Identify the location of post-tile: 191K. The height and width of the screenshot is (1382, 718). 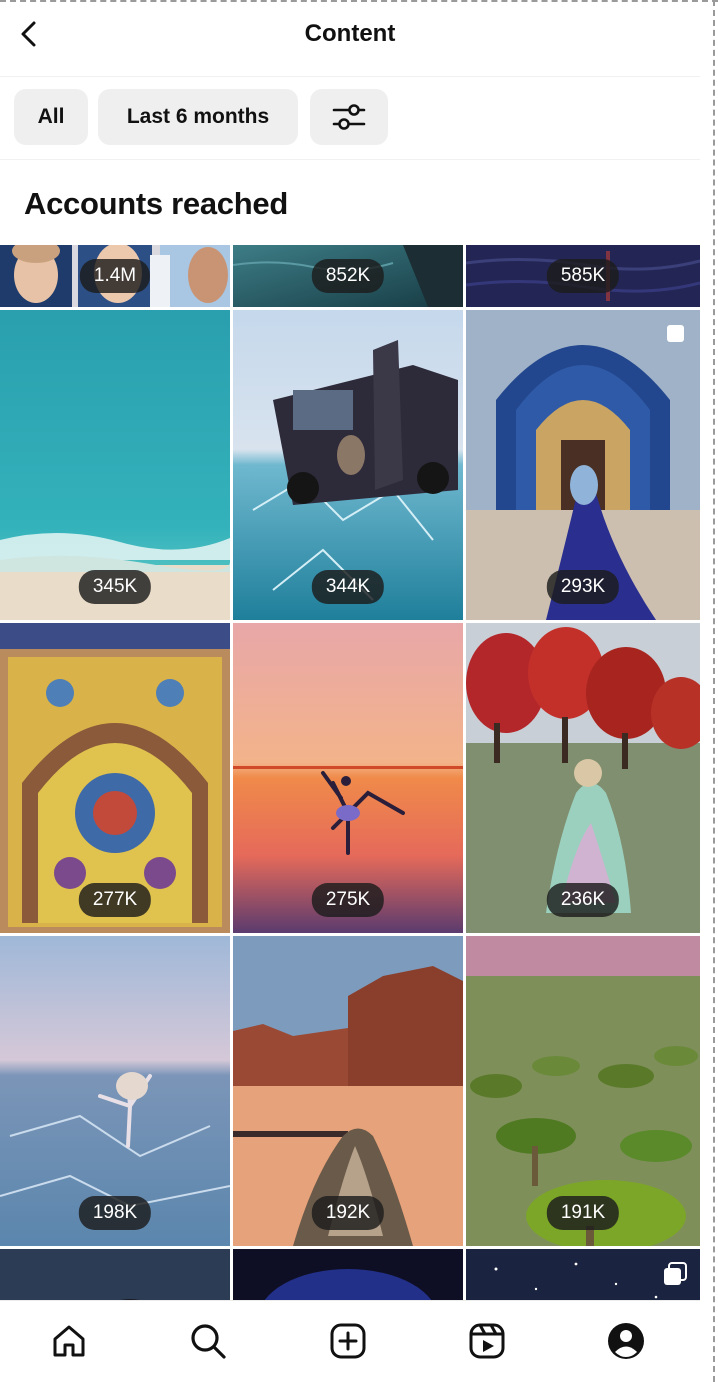
(583, 1091).